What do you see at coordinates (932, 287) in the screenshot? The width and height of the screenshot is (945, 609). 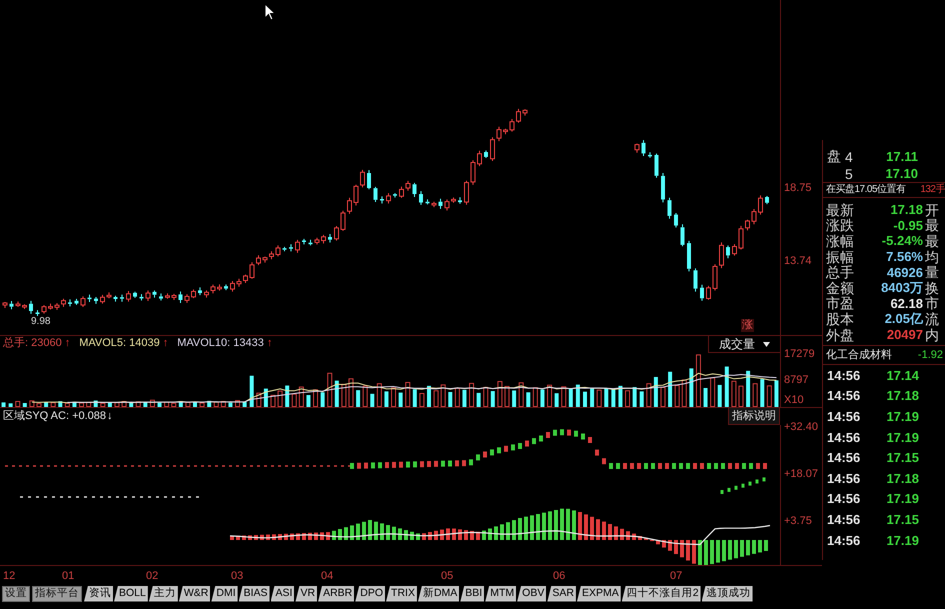 I see `quote-field-label: 换` at bounding box center [932, 287].